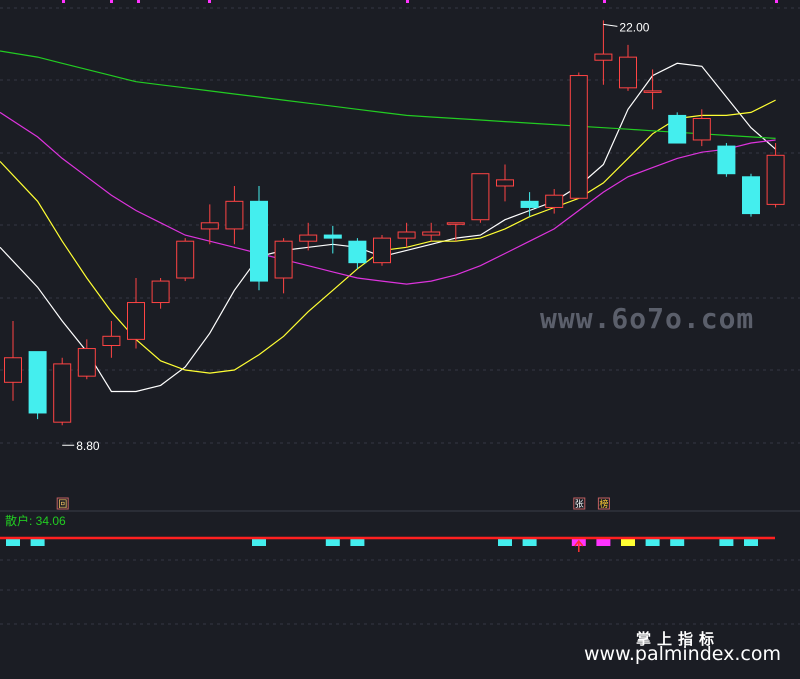 The width and height of the screenshot is (800, 679). What do you see at coordinates (579, 504) in the screenshot?
I see `marker-张: 张` at bounding box center [579, 504].